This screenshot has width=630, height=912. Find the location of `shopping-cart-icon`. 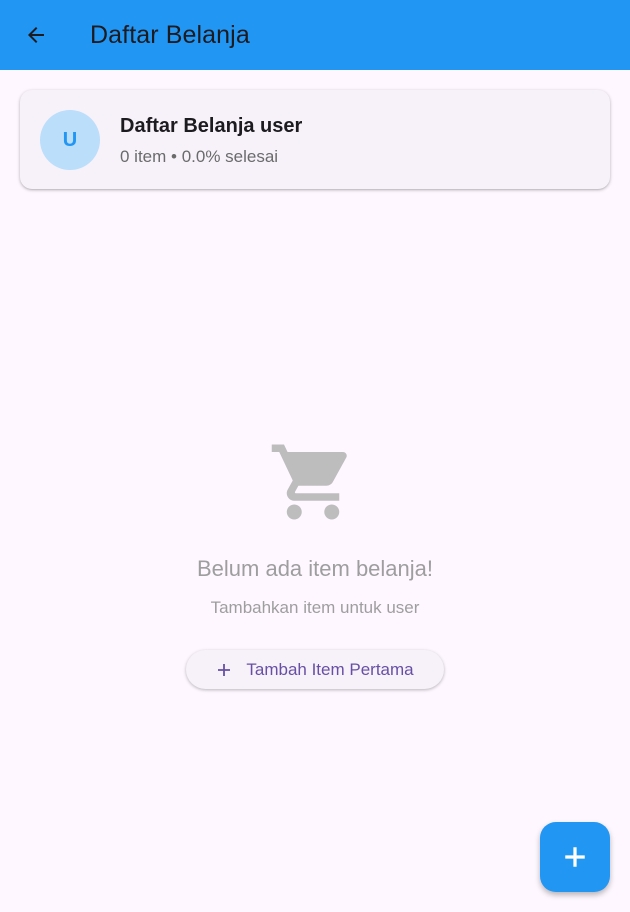

shopping-cart-icon is located at coordinates (309, 482).